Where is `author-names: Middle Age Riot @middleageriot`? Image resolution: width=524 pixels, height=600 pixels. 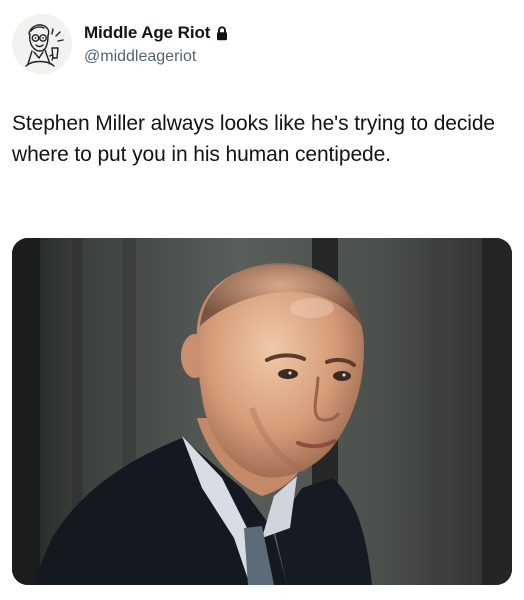 author-names: Middle Age Riot @middleageriot is located at coordinates (156, 44).